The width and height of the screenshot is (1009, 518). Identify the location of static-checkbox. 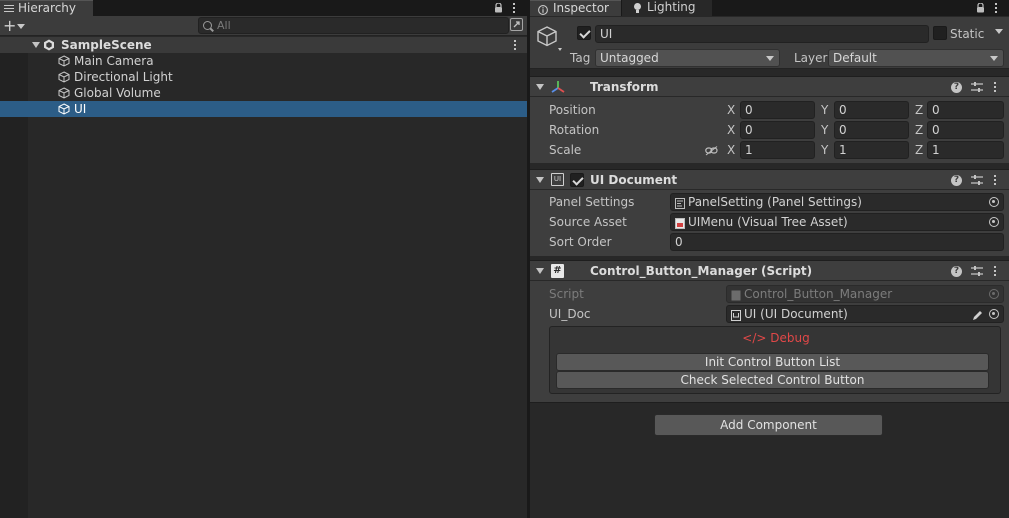
(940, 33).